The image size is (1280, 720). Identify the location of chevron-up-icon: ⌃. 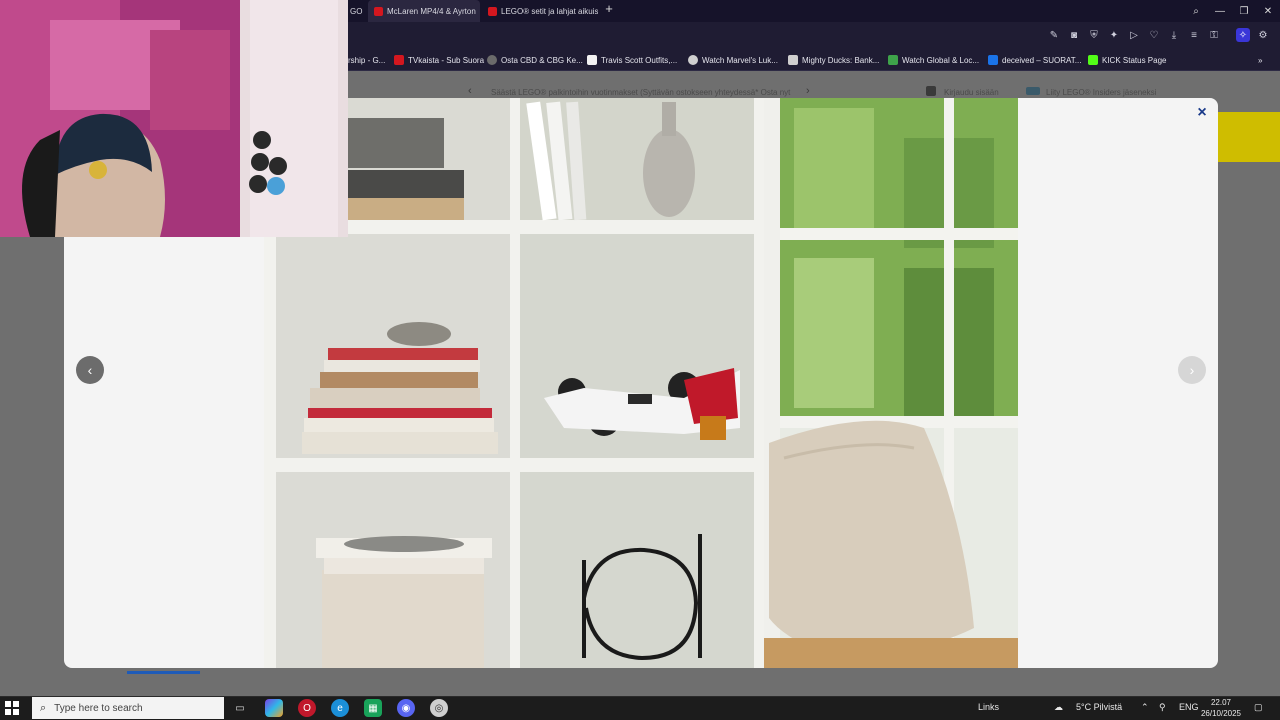
(1145, 707).